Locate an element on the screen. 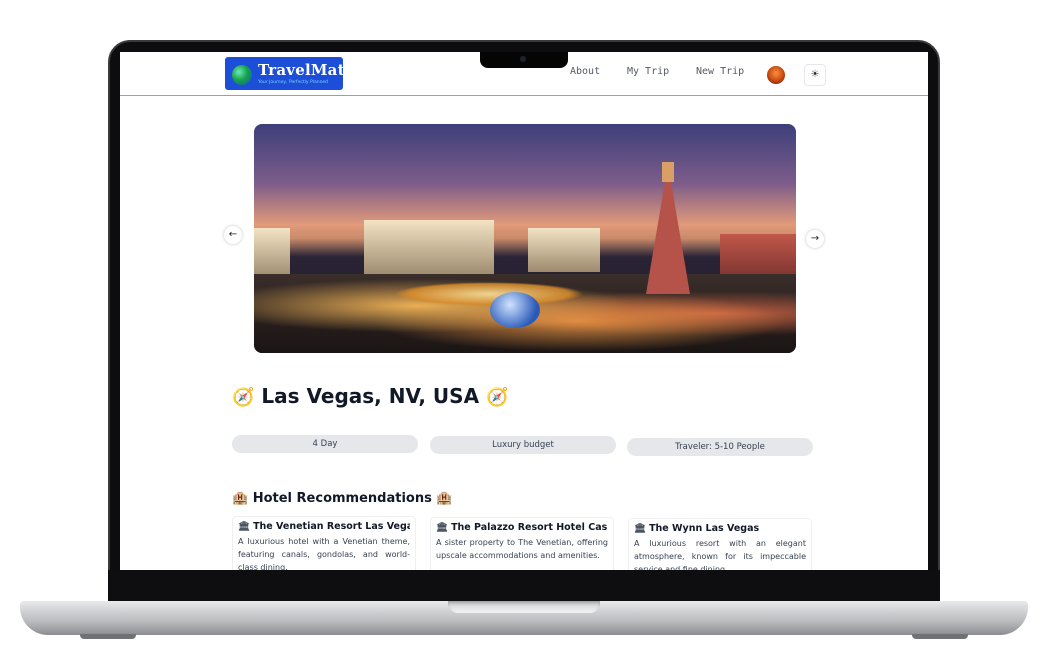  hotel-name: 🏛 The Palazzo Resort Hotel Casino is located at coordinates (522, 527).